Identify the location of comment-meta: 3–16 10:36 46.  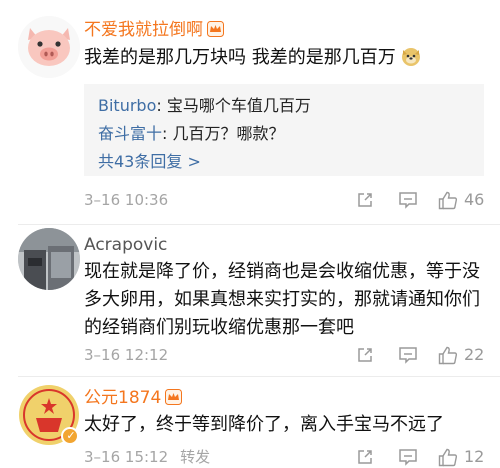
(284, 200).